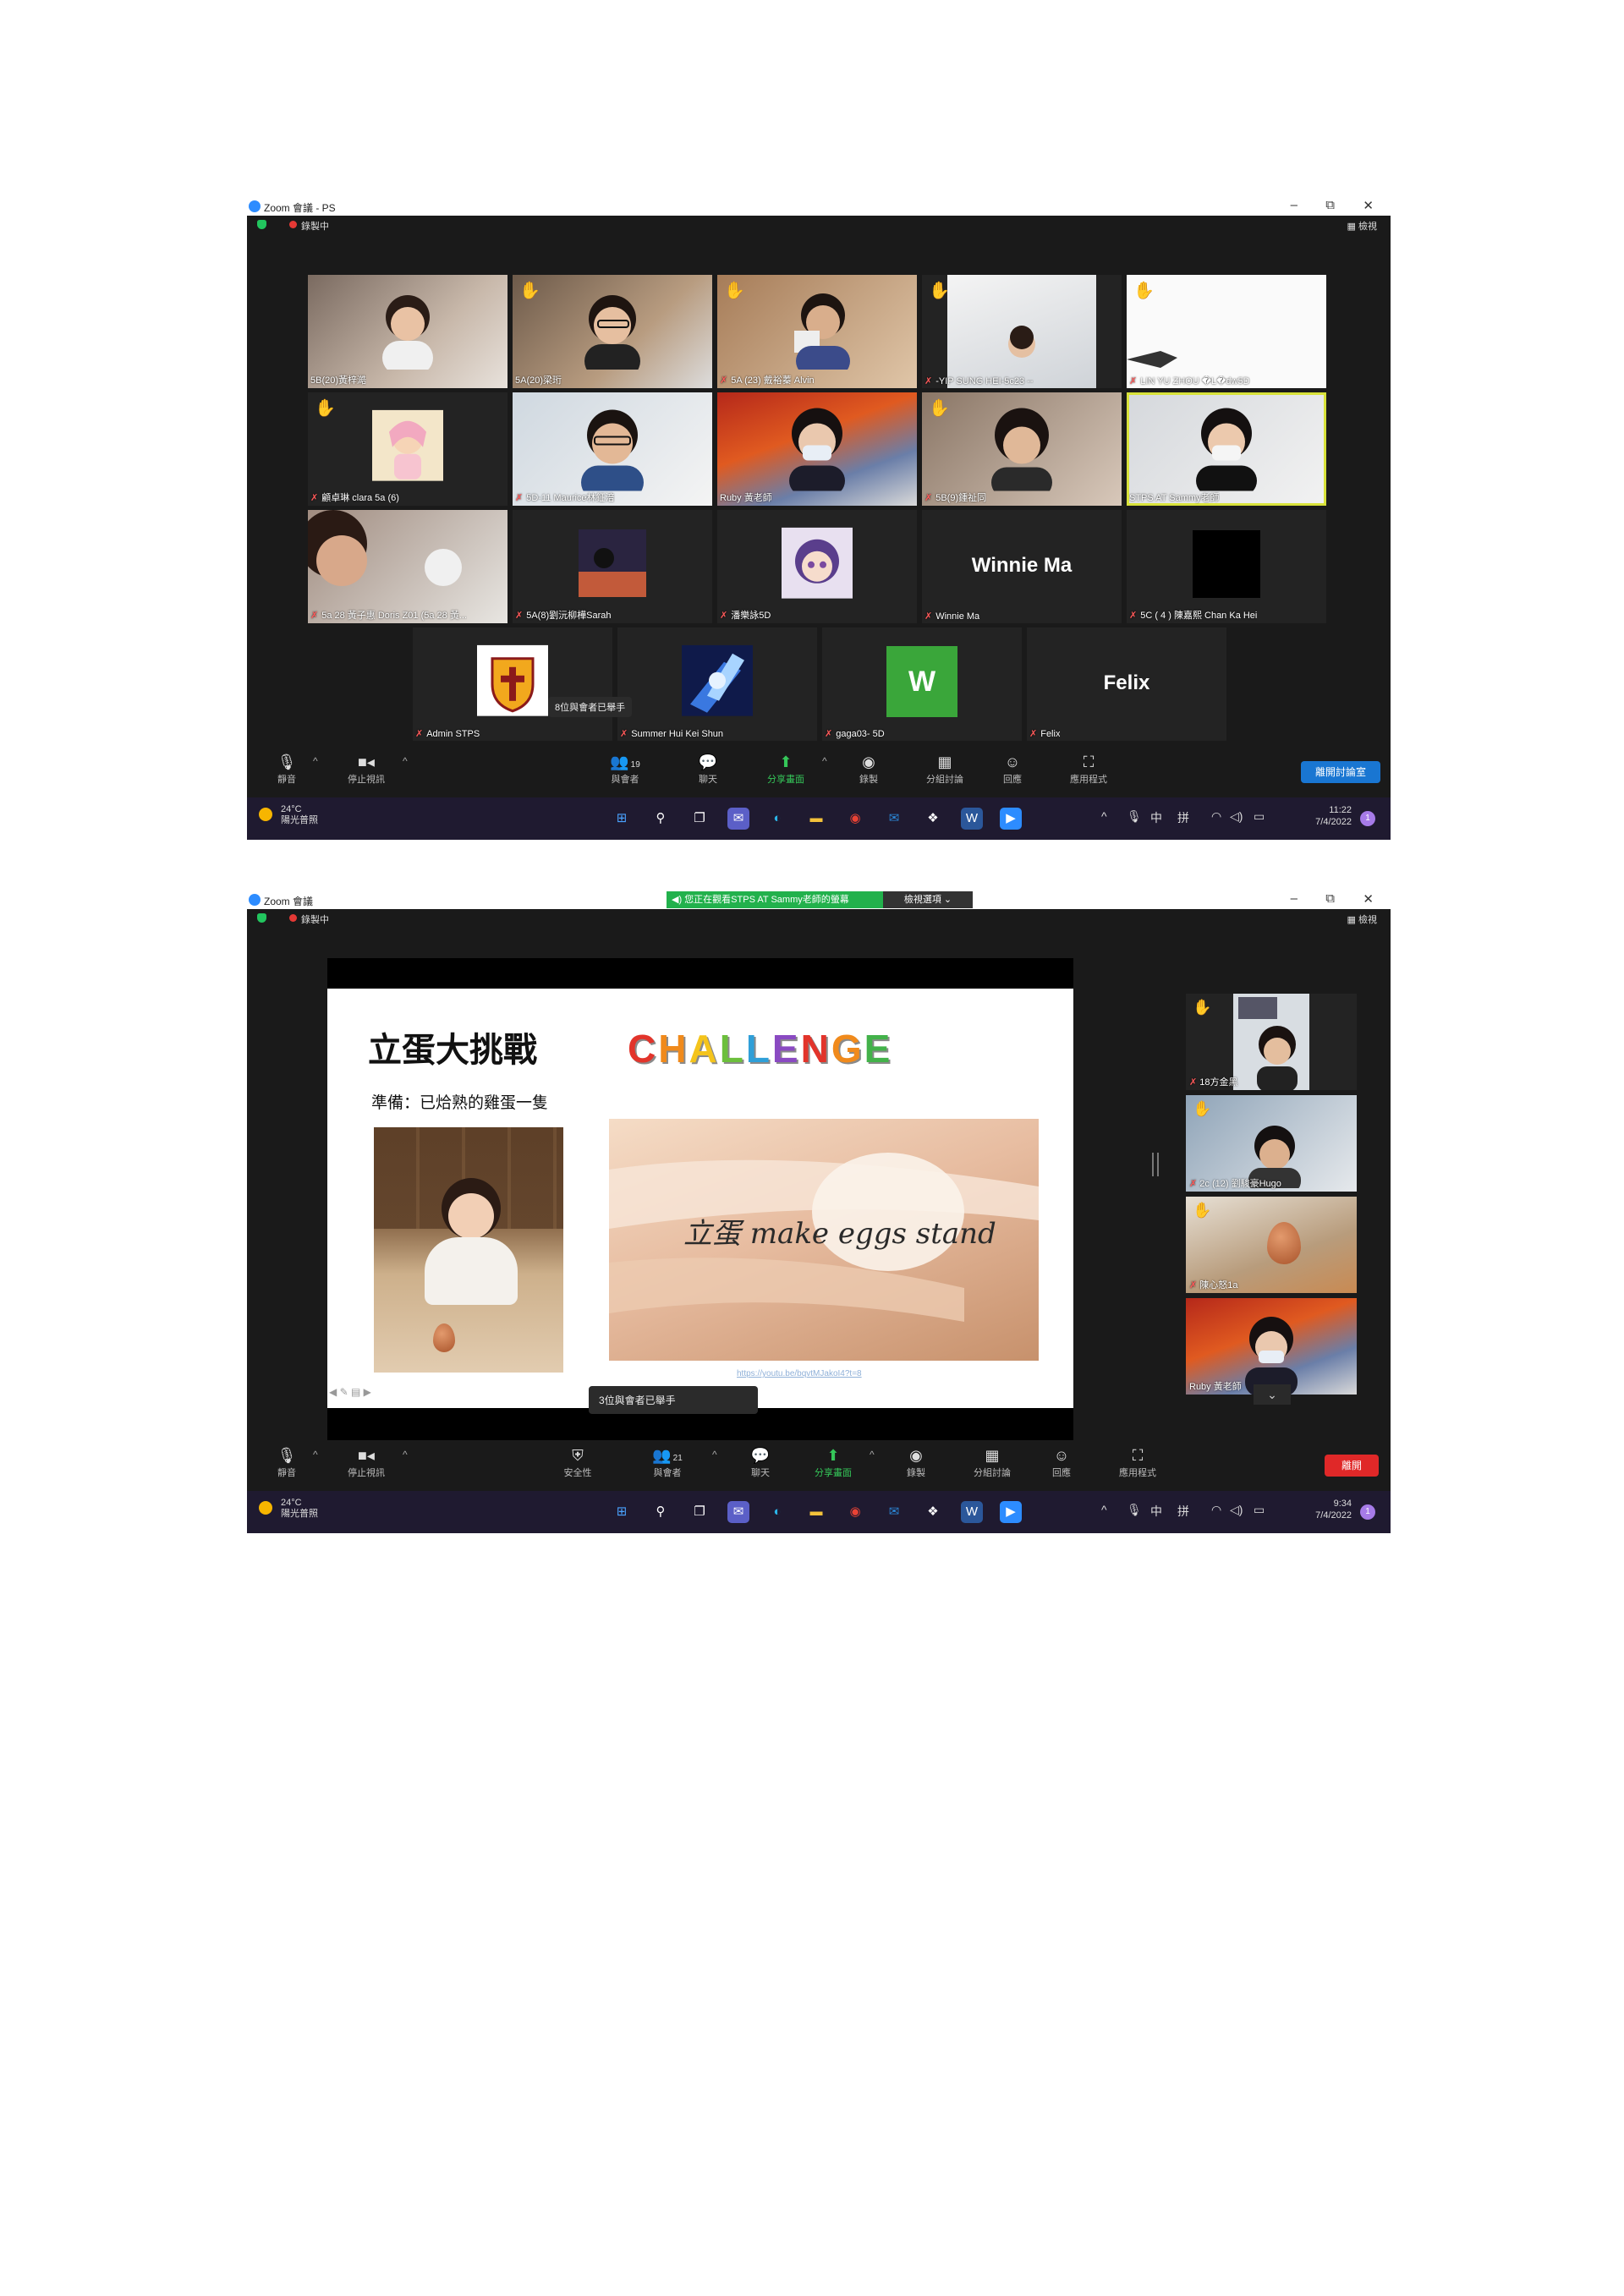 This screenshot has width=1624, height=2296. What do you see at coordinates (817, 566) in the screenshot?
I see `video-tile: ✗ 潘樂詠5D` at bounding box center [817, 566].